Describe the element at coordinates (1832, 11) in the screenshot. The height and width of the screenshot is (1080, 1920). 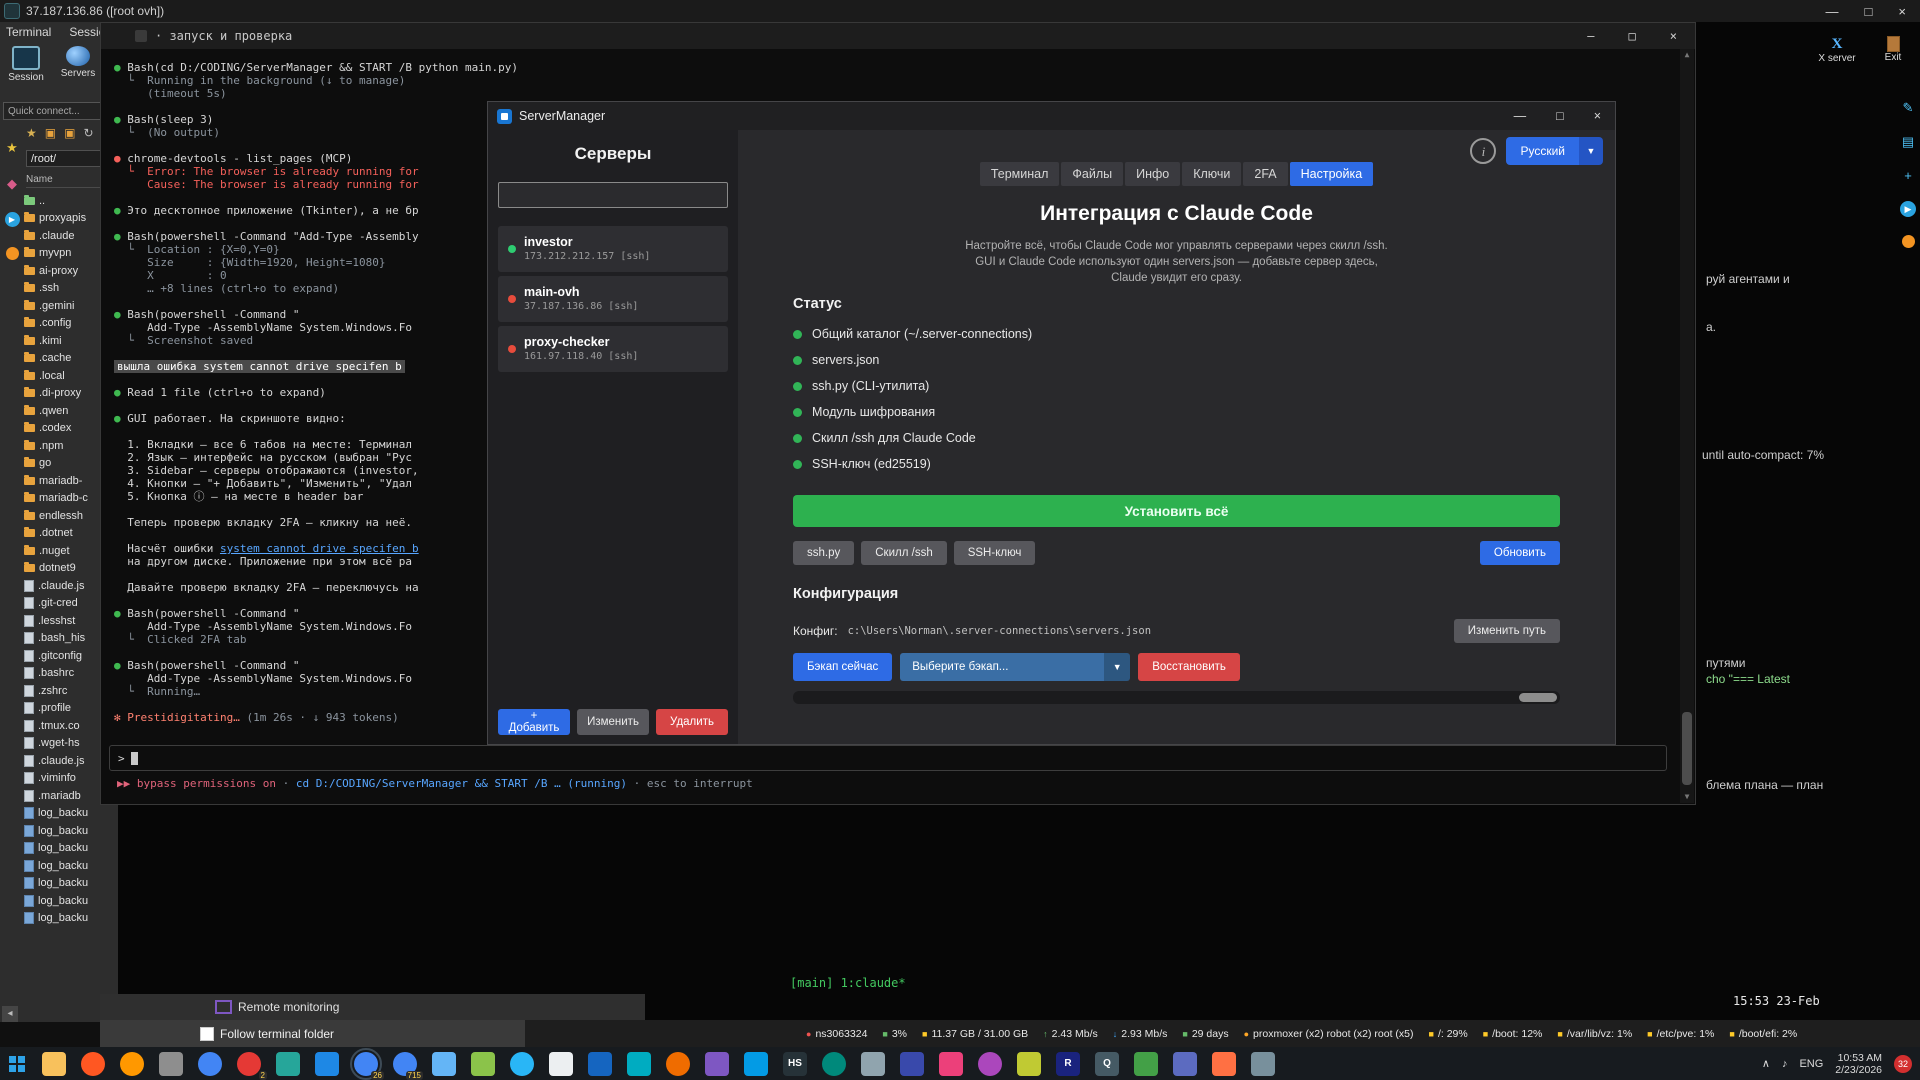
I see `window-minimize-icon: —` at that location.